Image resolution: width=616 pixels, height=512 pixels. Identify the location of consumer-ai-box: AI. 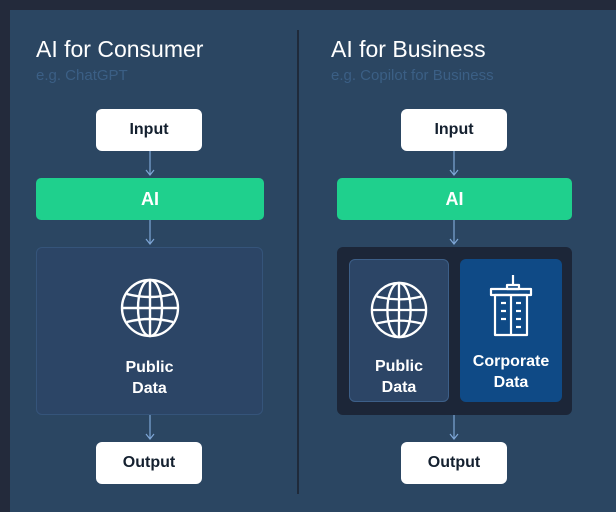
(150, 199).